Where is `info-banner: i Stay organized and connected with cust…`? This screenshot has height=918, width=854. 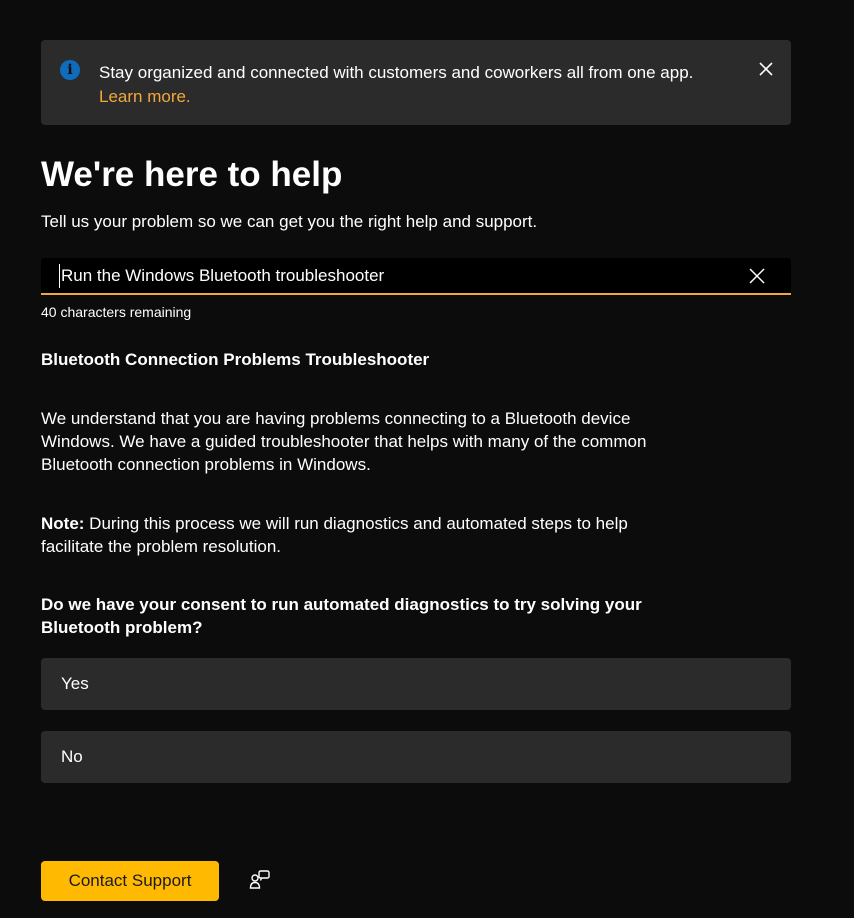
info-banner: i Stay organized and connected with cust… is located at coordinates (416, 82).